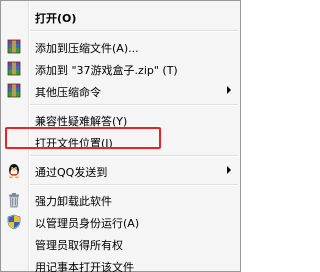 Image resolution: width=320 pixels, height=272 pixels. I want to click on menu-item-open: 打开(O), so click(120, 16).